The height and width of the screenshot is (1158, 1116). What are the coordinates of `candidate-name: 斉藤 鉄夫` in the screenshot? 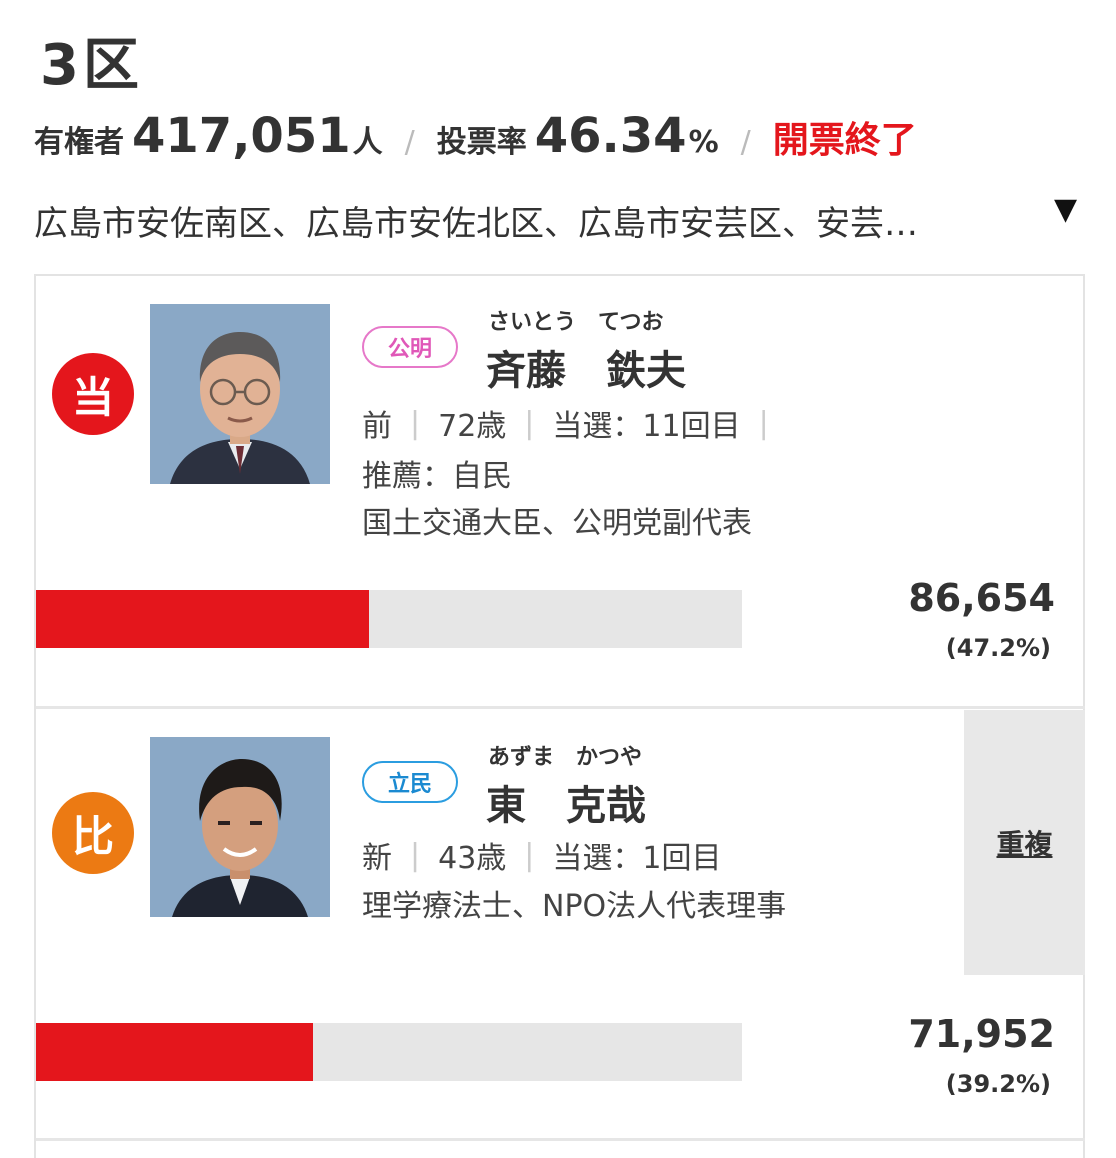 It's located at (586, 371).